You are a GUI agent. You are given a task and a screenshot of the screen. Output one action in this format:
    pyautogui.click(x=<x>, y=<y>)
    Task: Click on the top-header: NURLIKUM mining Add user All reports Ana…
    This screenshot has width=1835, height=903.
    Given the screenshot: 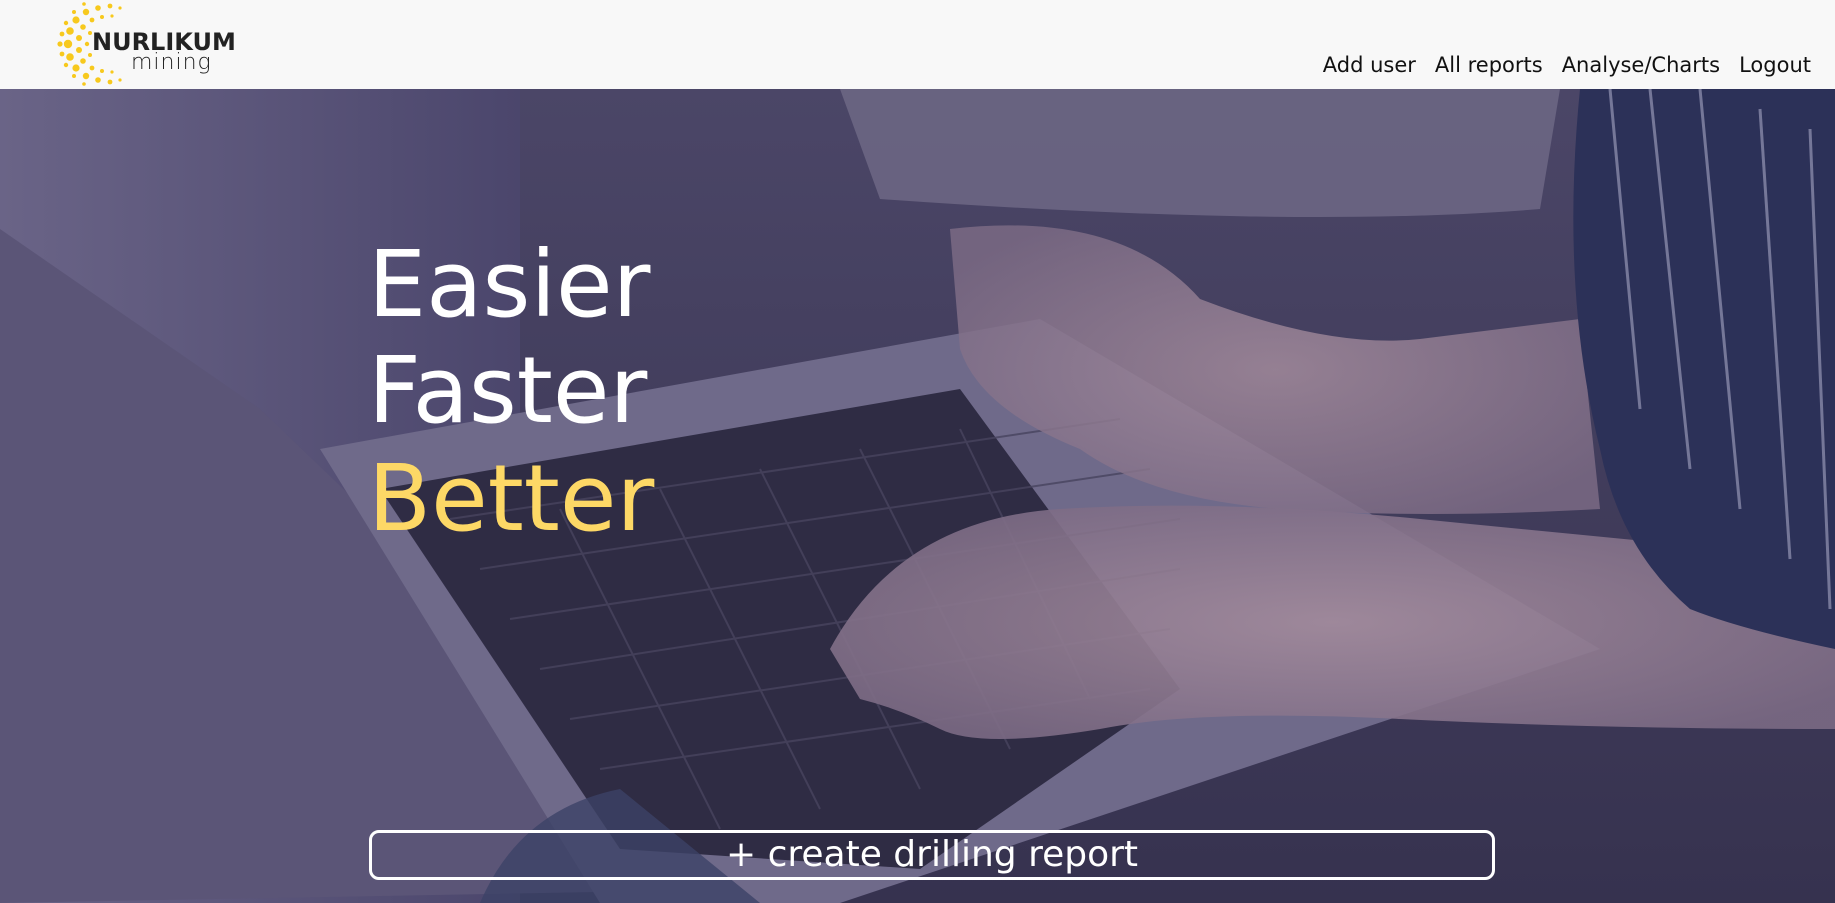 What is the action you would take?
    pyautogui.click(x=917, y=44)
    